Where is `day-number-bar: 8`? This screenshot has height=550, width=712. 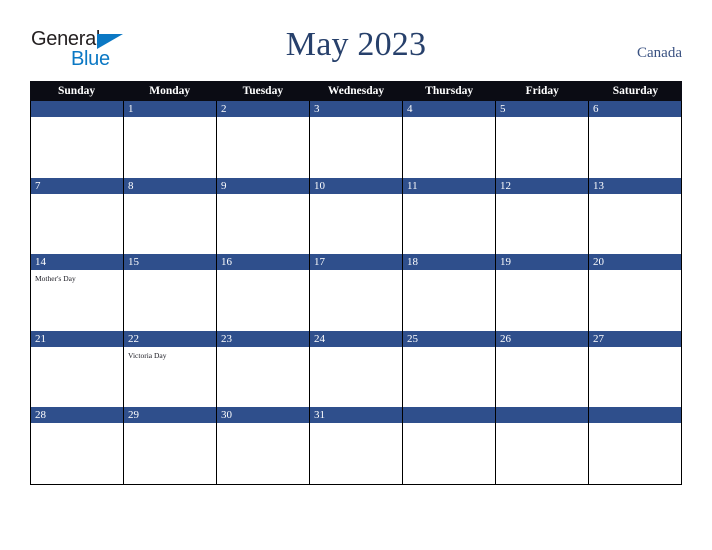
day-number-bar: 8 is located at coordinates (170, 185).